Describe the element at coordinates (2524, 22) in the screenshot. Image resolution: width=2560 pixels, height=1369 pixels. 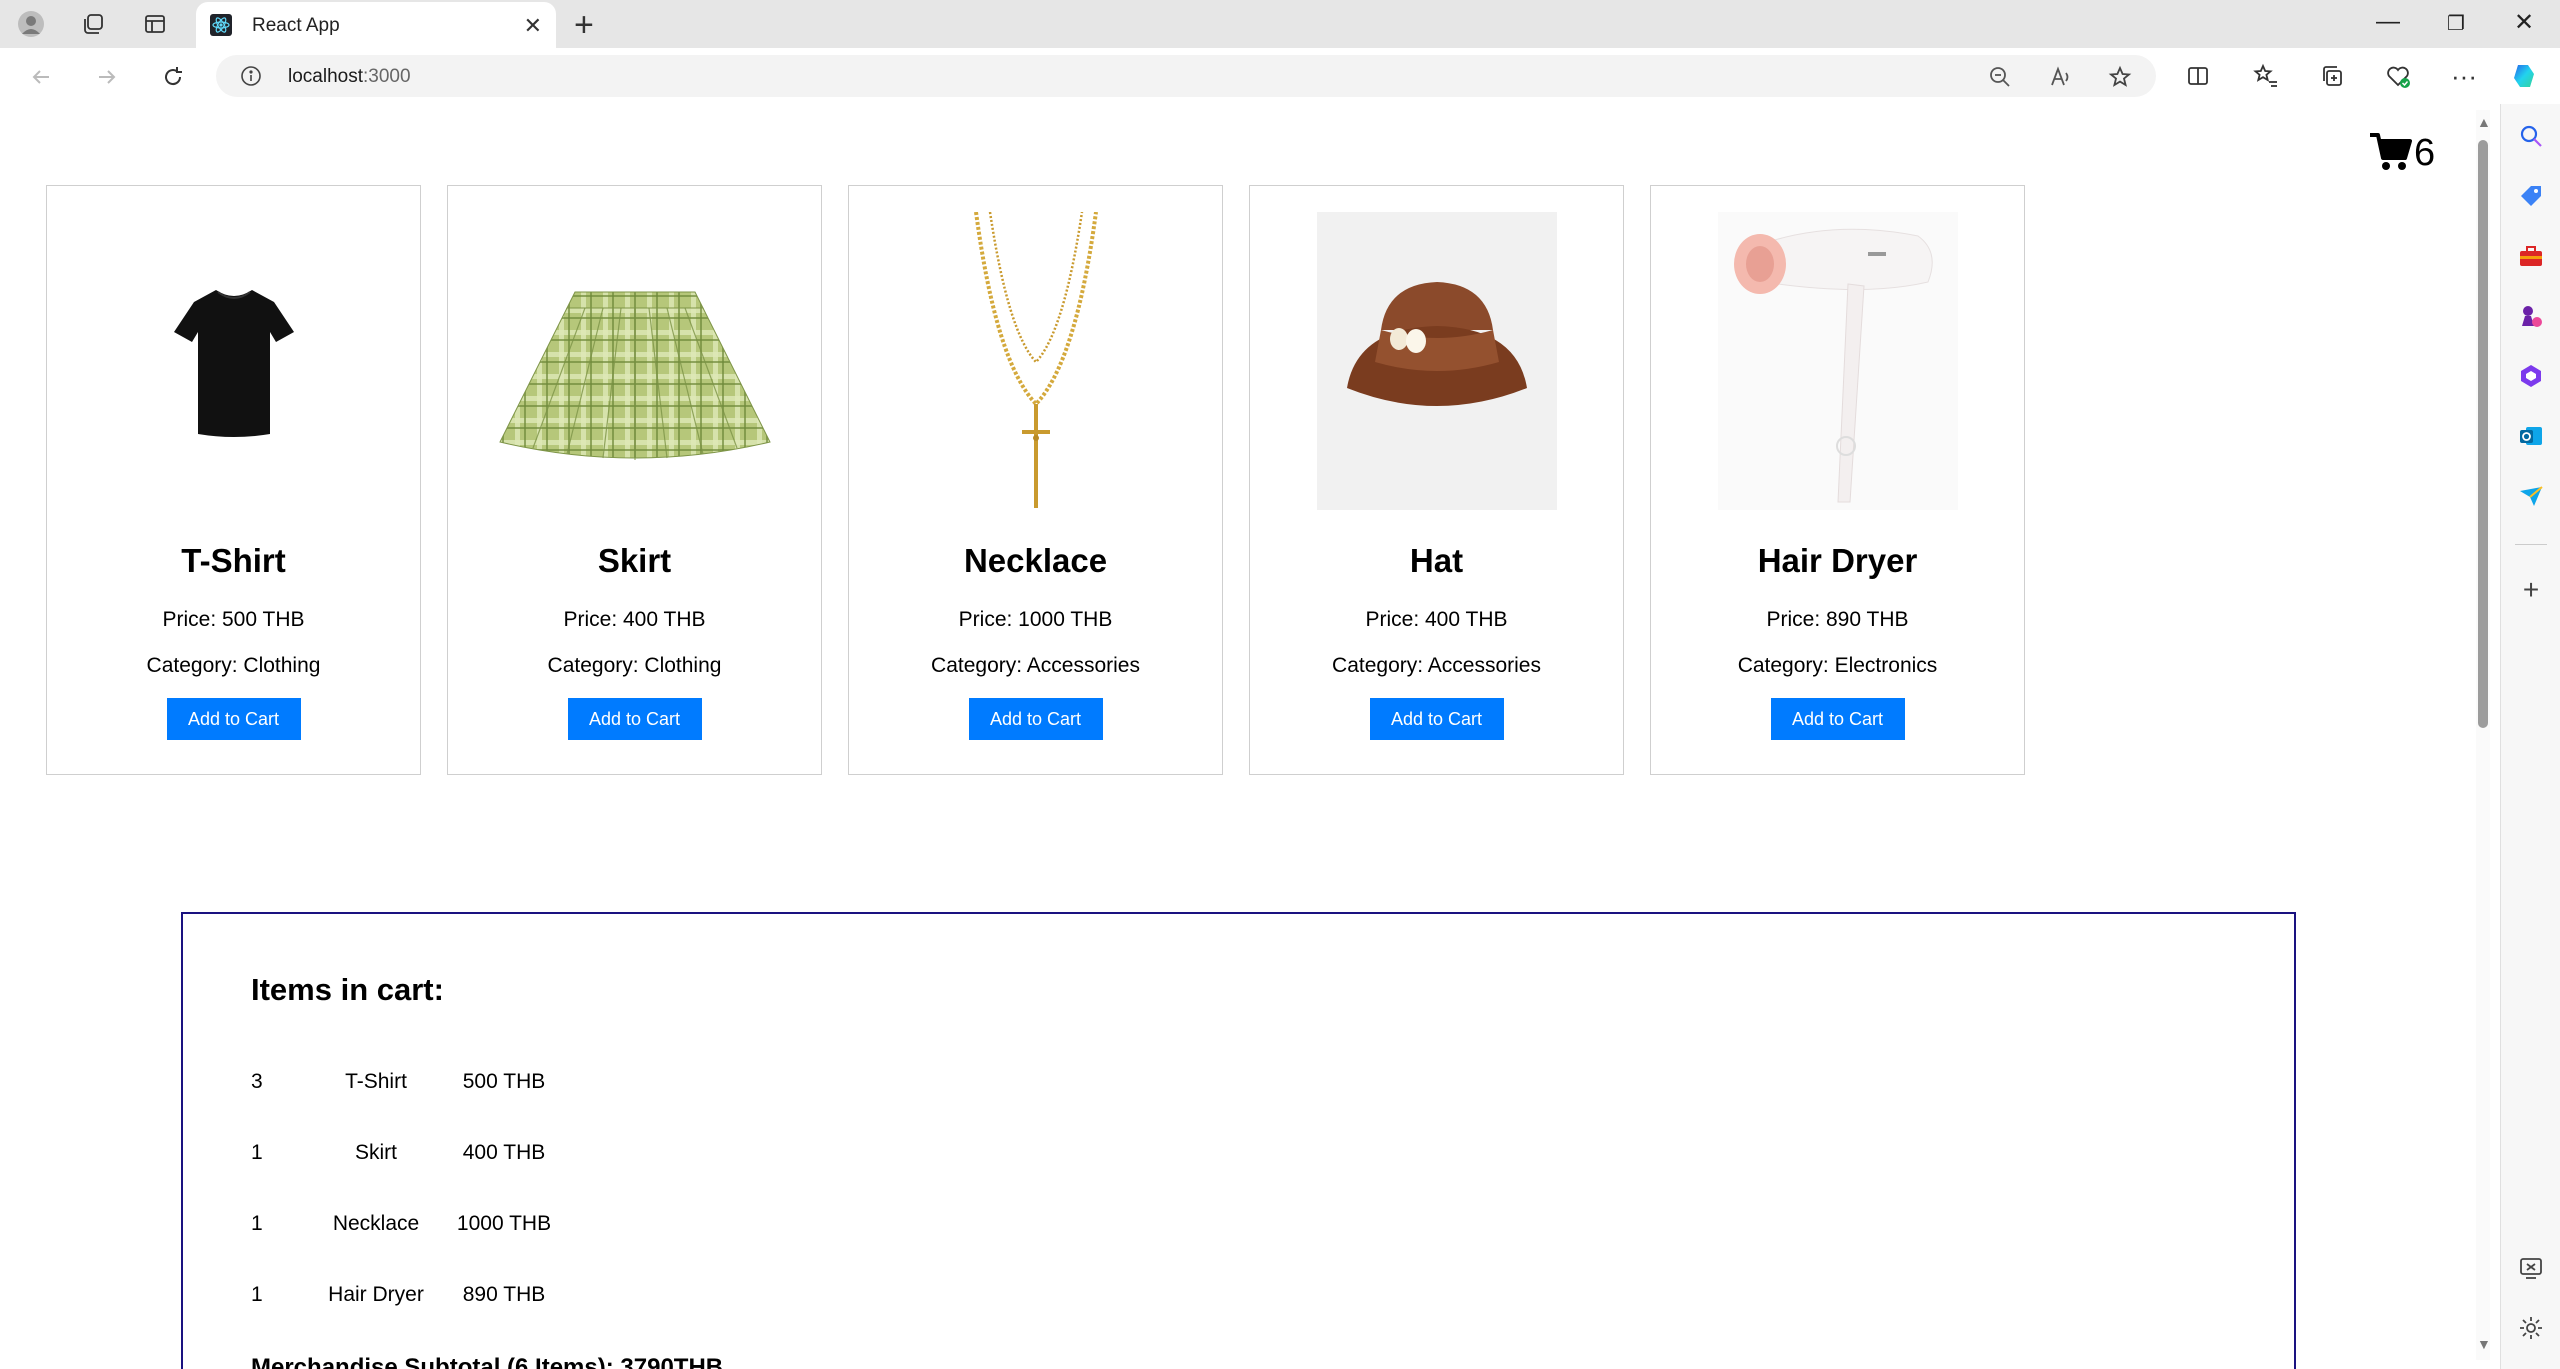
I see `close-window-button: ✕` at that location.